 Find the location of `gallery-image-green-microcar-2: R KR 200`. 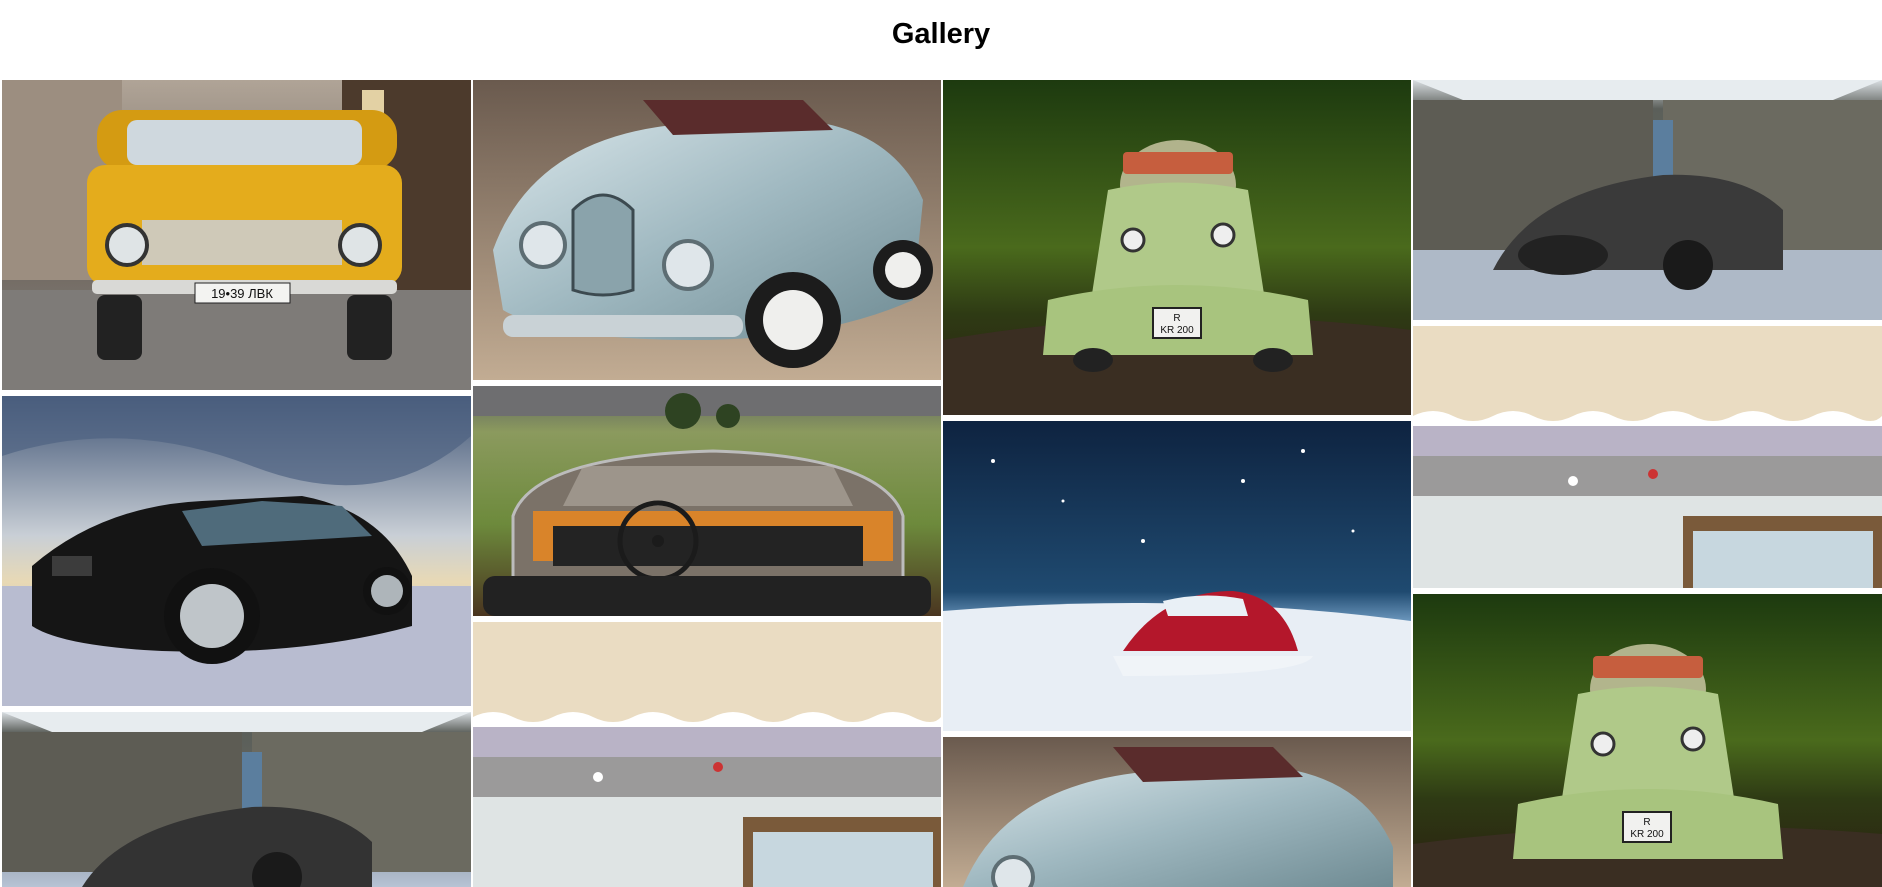

gallery-image-green-microcar-2: R KR 200 is located at coordinates (1647, 740).